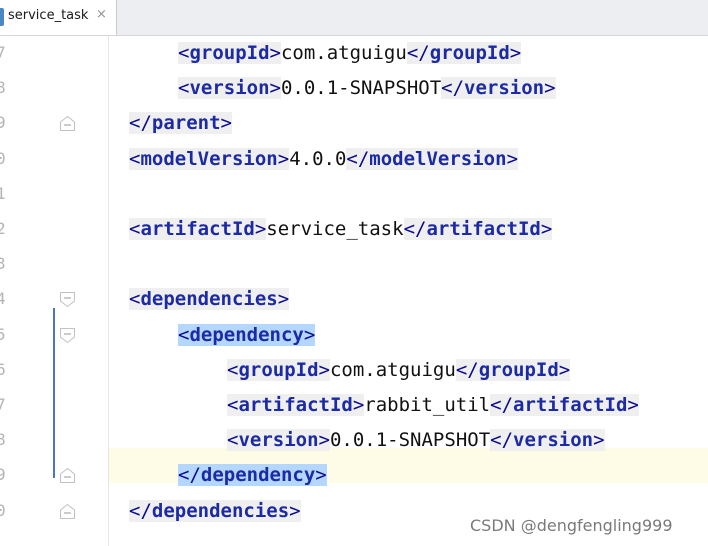  I want to click on line-number: 5, so click(3, 334).